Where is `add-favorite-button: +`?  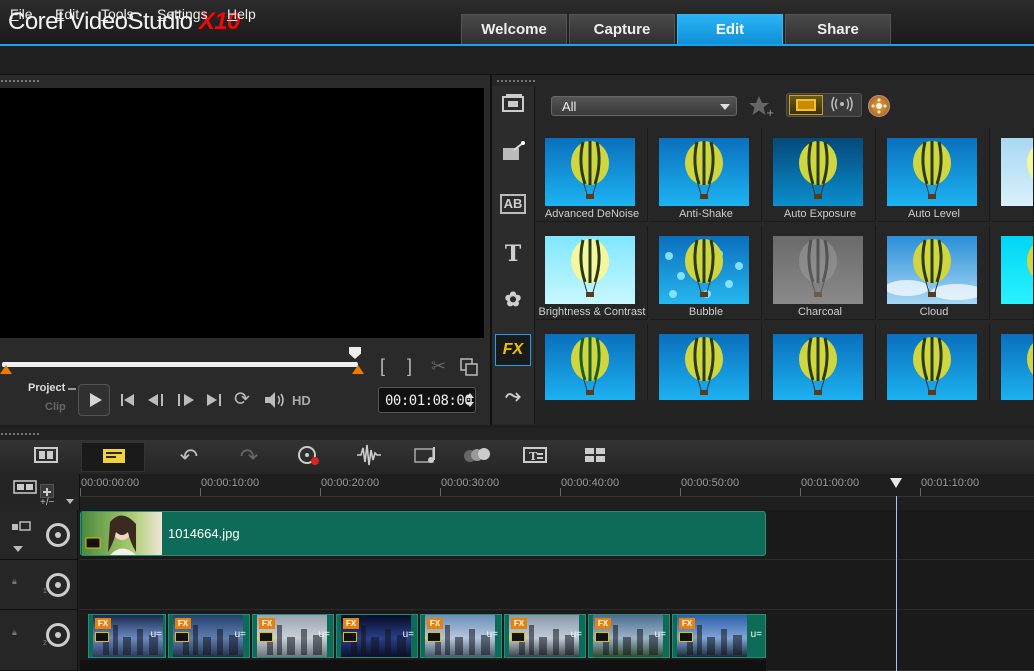
add-favorite-button: + is located at coordinates (762, 108).